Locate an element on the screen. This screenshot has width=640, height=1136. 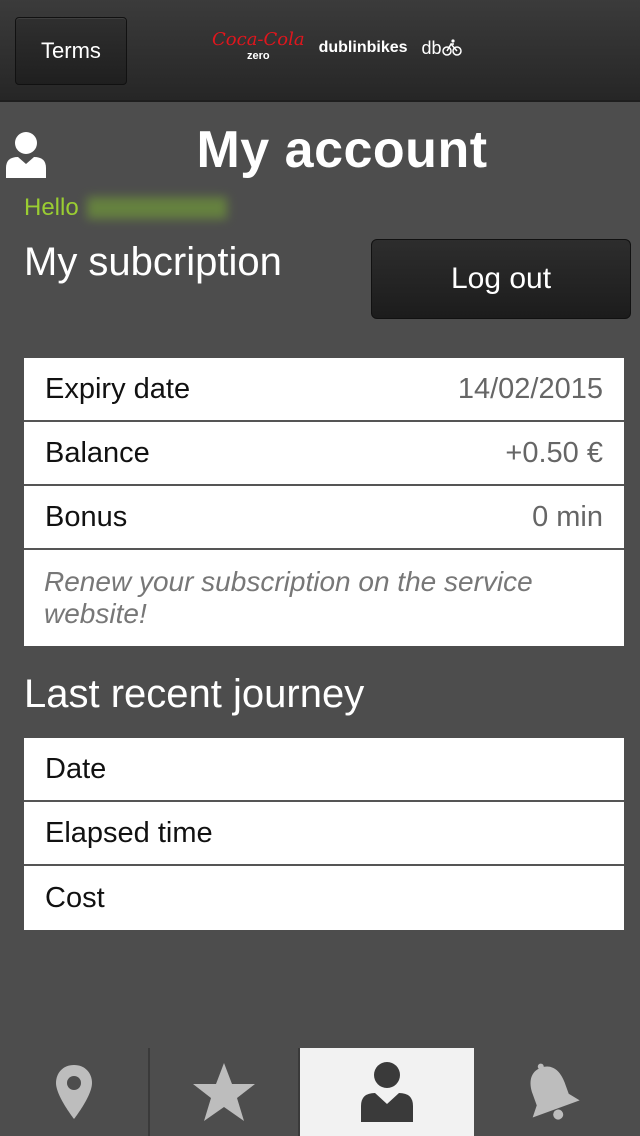
page-title: My account is located at coordinates (342, 150).